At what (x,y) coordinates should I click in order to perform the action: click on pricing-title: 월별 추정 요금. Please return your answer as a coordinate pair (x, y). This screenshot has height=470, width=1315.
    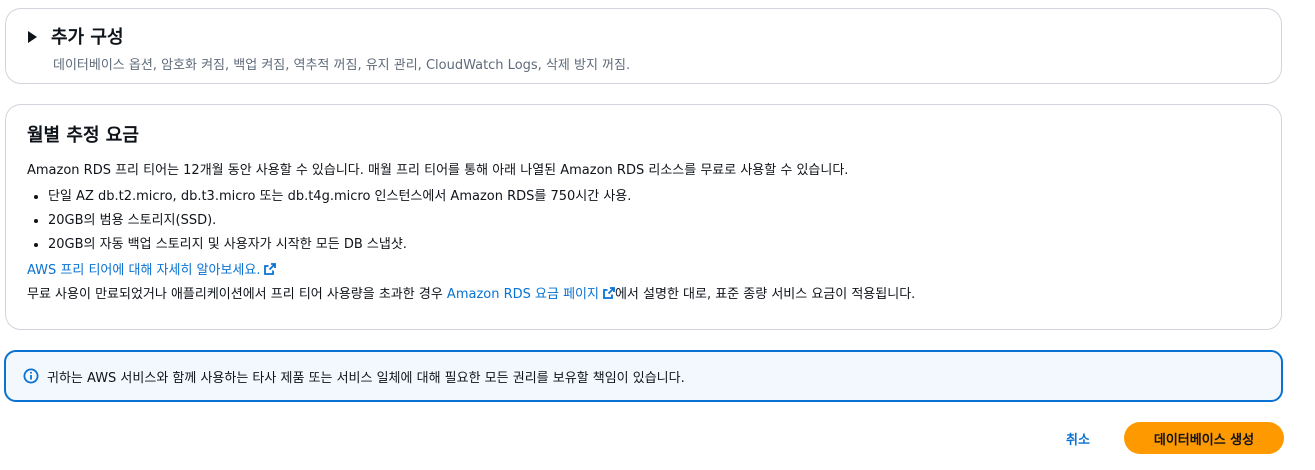
    Looking at the image, I should click on (83, 135).